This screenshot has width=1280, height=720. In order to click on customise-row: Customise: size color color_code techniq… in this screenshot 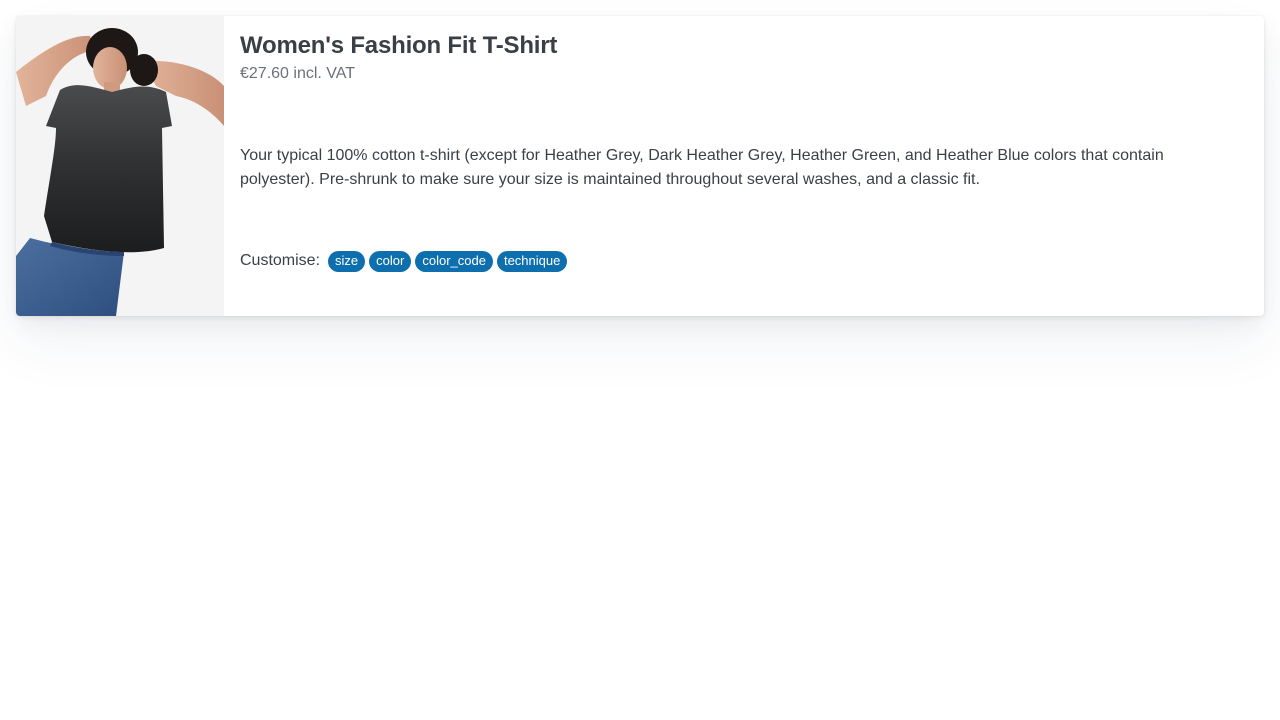, I will do `click(744, 261)`.